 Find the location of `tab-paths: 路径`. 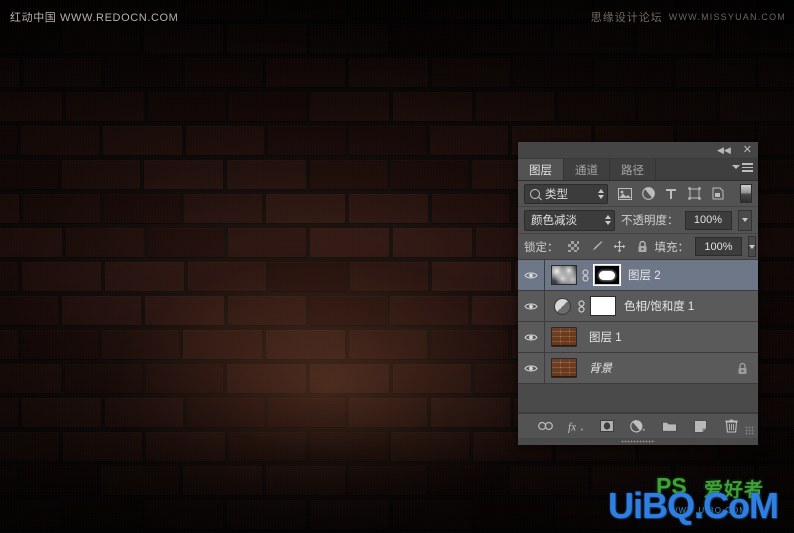

tab-paths: 路径 is located at coordinates (633, 169).